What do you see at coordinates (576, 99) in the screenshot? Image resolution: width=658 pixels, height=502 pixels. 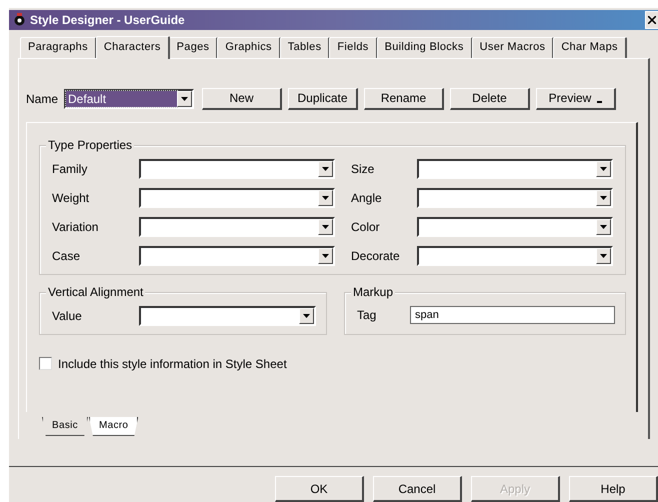 I see `button: Preview` at bounding box center [576, 99].